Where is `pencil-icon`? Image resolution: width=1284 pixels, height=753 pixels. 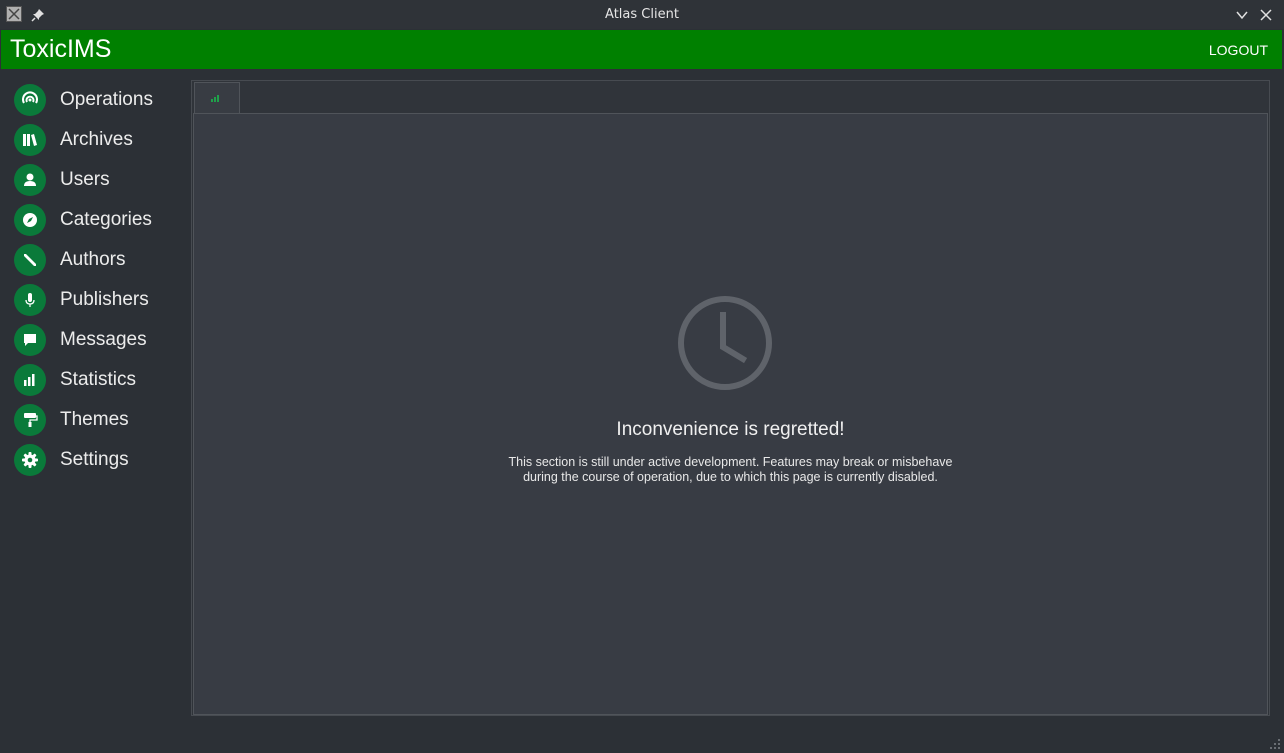
pencil-icon is located at coordinates (30, 260).